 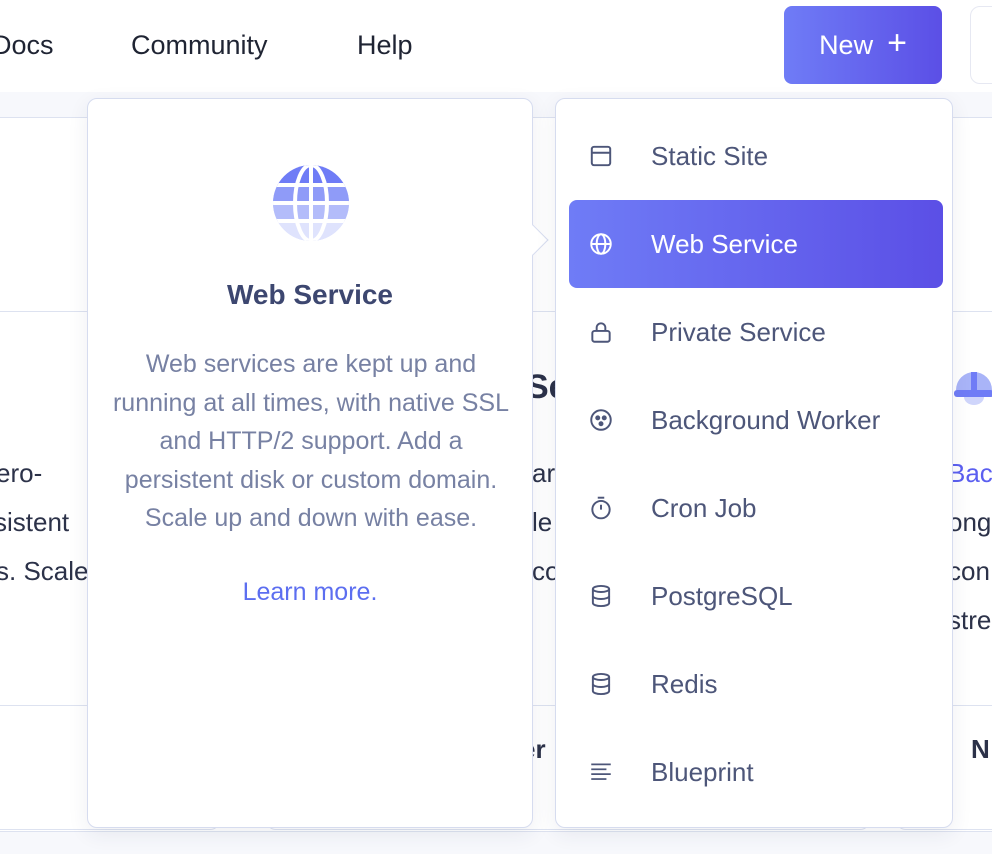 What do you see at coordinates (738, 331) in the screenshot?
I see `menu-item-label: Private Service` at bounding box center [738, 331].